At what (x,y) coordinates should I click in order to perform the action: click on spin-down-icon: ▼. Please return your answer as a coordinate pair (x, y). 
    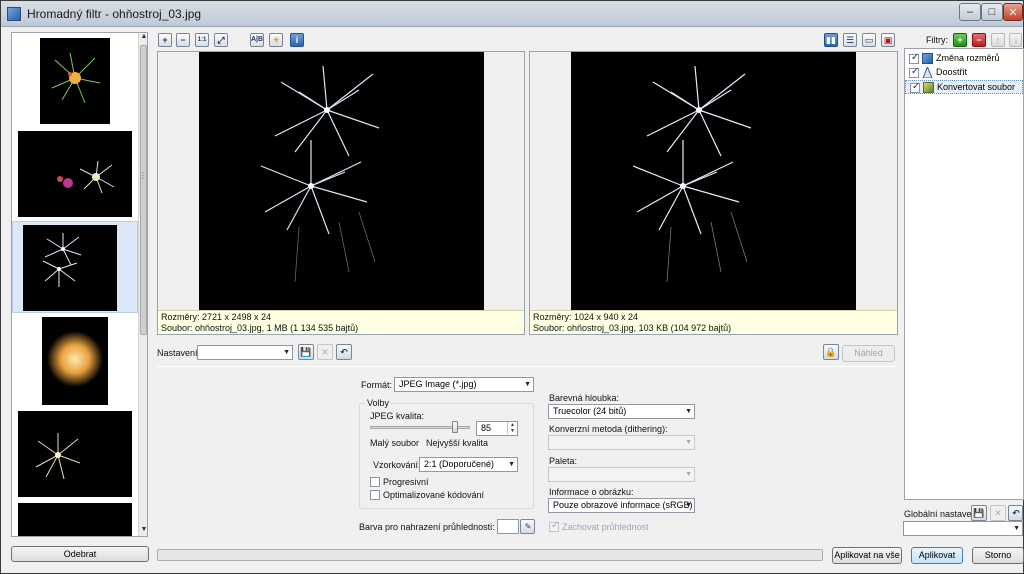
    Looking at the image, I should click on (512, 431).